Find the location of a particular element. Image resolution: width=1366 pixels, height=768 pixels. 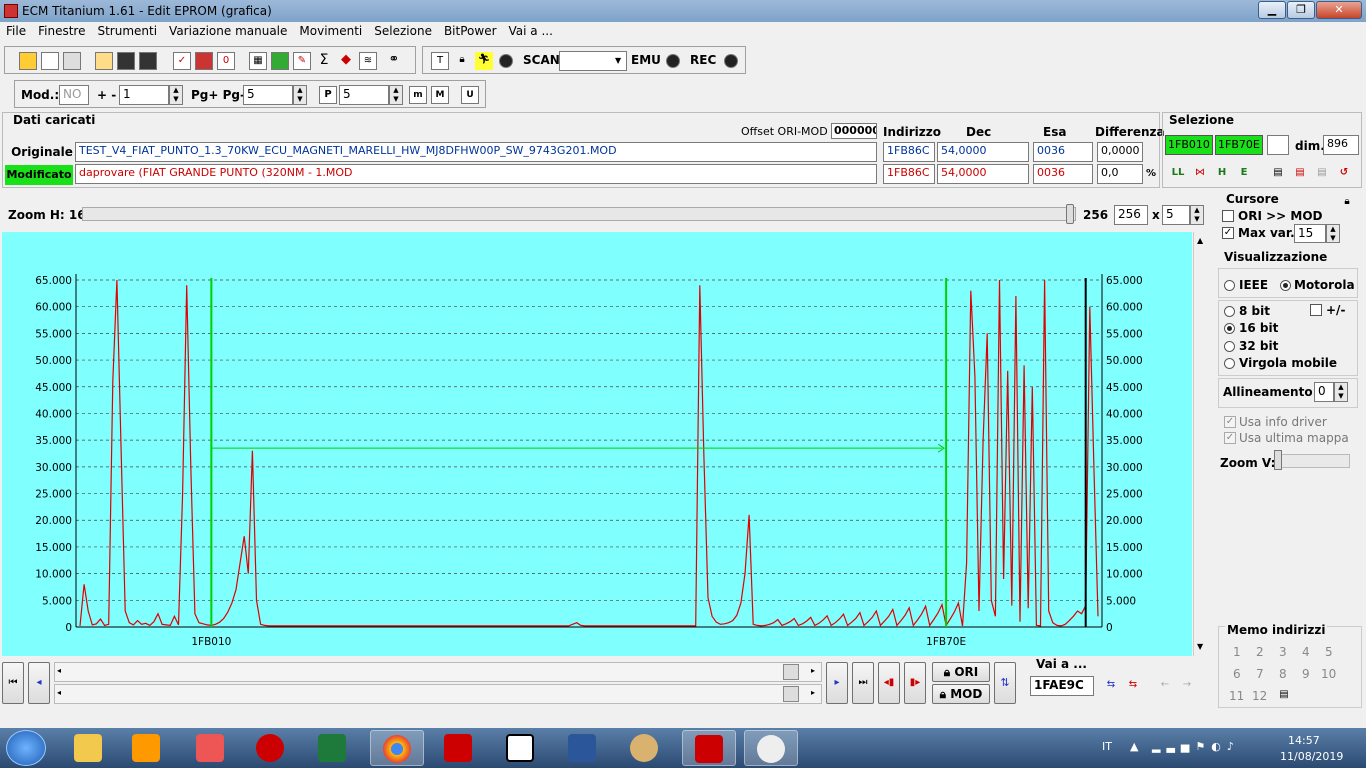

usa-mappa-checkbox: ✓ is located at coordinates (1230, 438).